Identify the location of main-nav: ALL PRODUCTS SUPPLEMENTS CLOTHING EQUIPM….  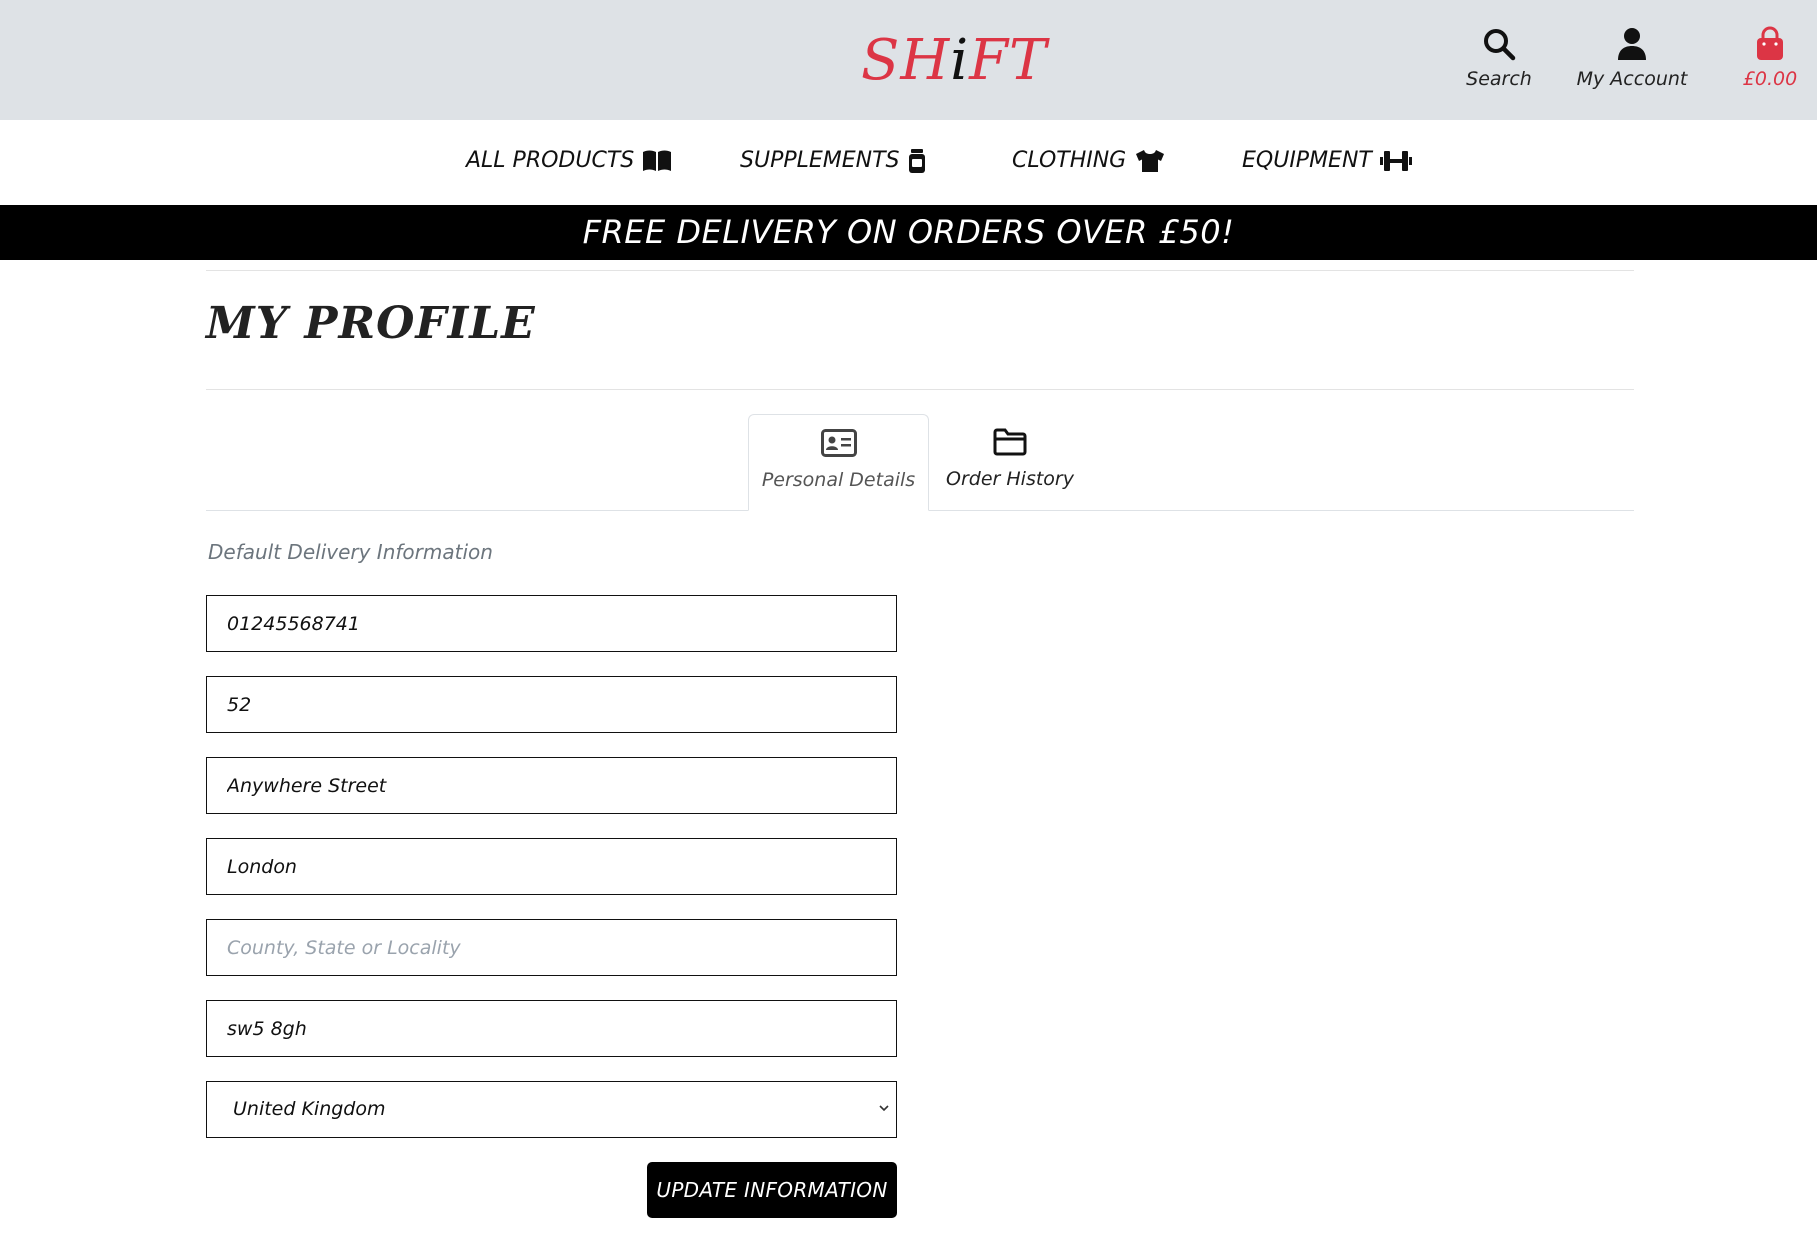
(908, 162).